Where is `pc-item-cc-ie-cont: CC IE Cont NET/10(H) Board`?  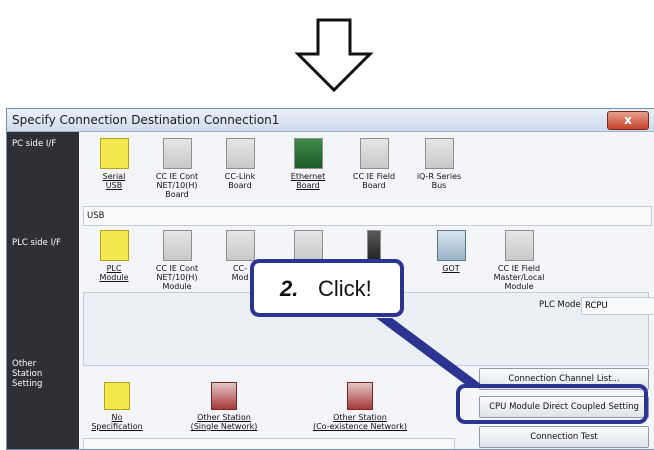
pc-item-cc-ie-cont: CC IE Cont NET/10(H) Board is located at coordinates (177, 168).